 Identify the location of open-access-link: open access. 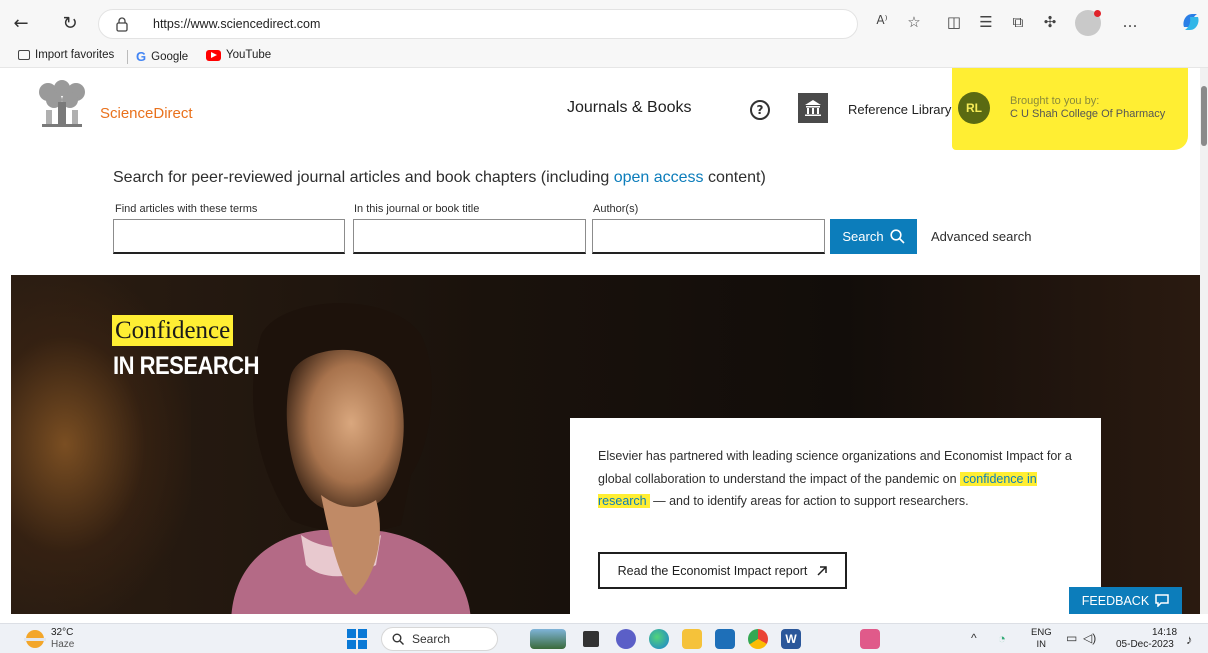
(659, 177).